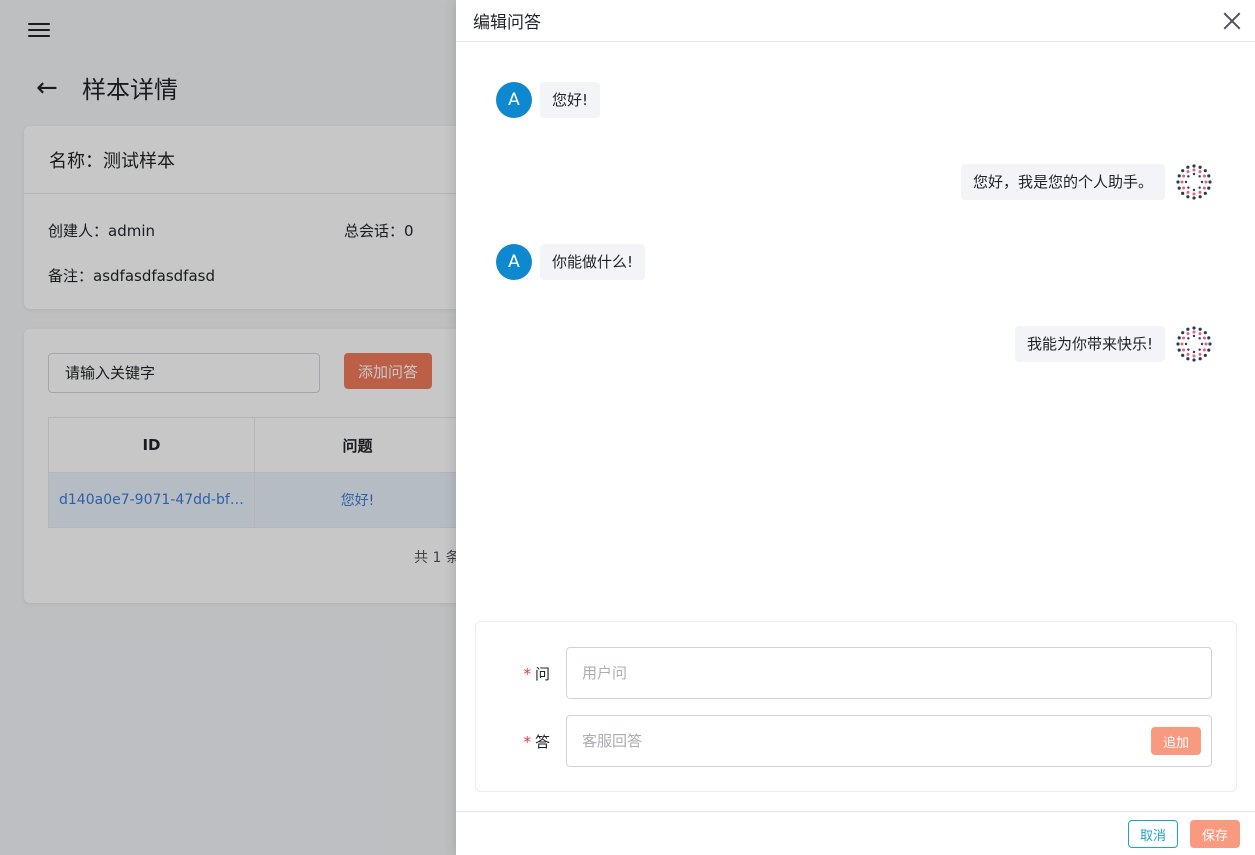 This screenshot has width=1255, height=855. I want to click on drawer-header: 编辑问答, so click(855, 21).